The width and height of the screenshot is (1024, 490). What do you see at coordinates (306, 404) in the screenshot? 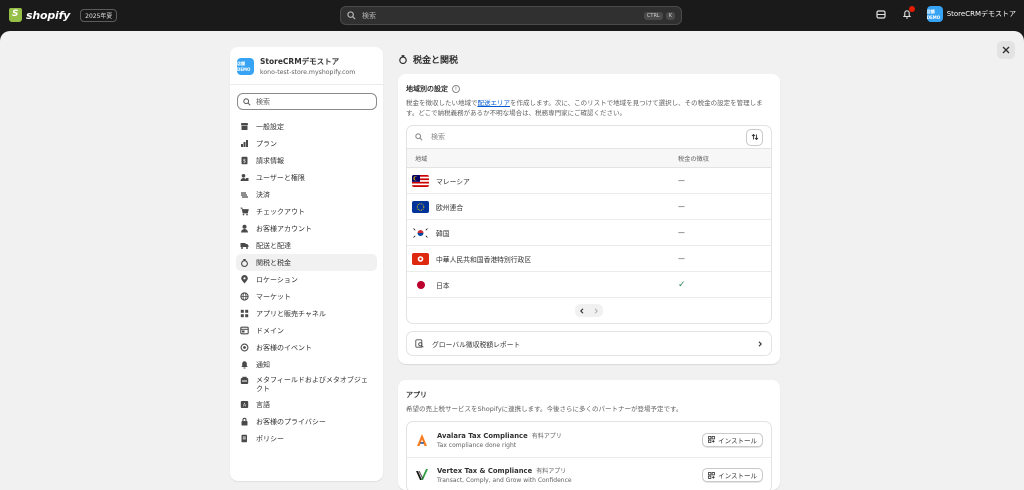
I see `sidebar-item-languages: A 言語` at bounding box center [306, 404].